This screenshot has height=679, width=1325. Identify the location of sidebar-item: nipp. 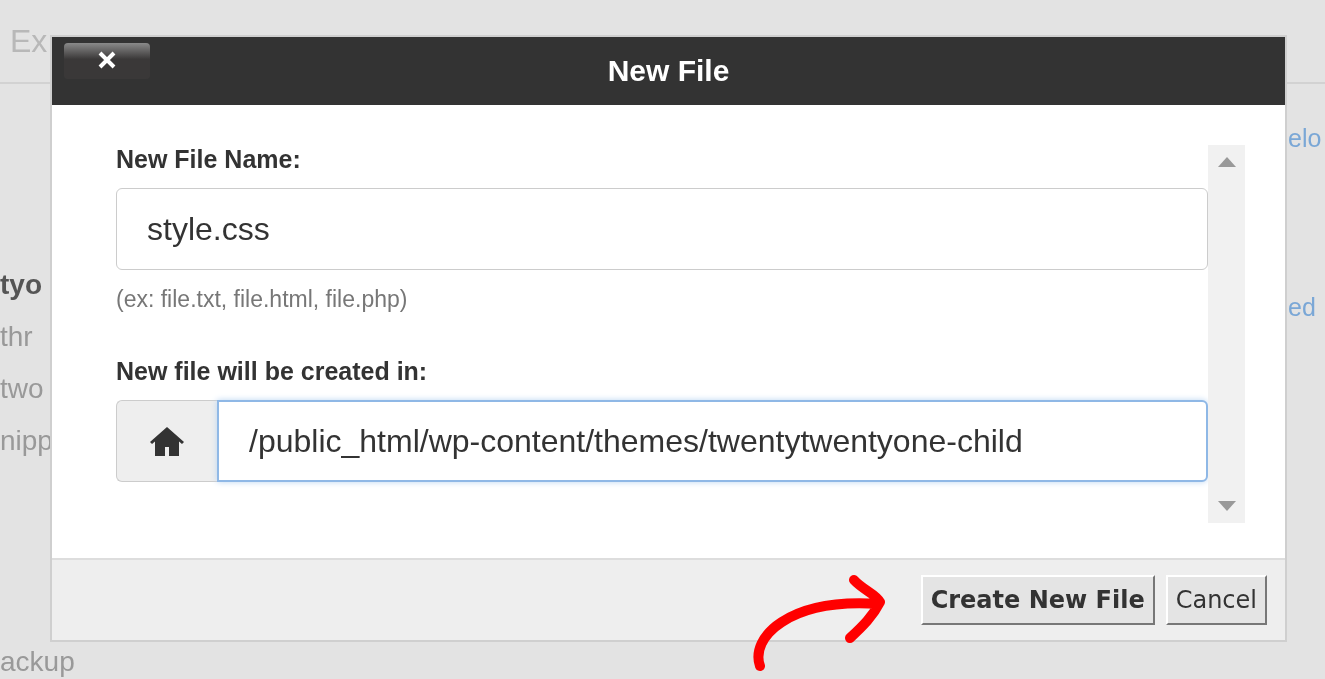
(26, 441).